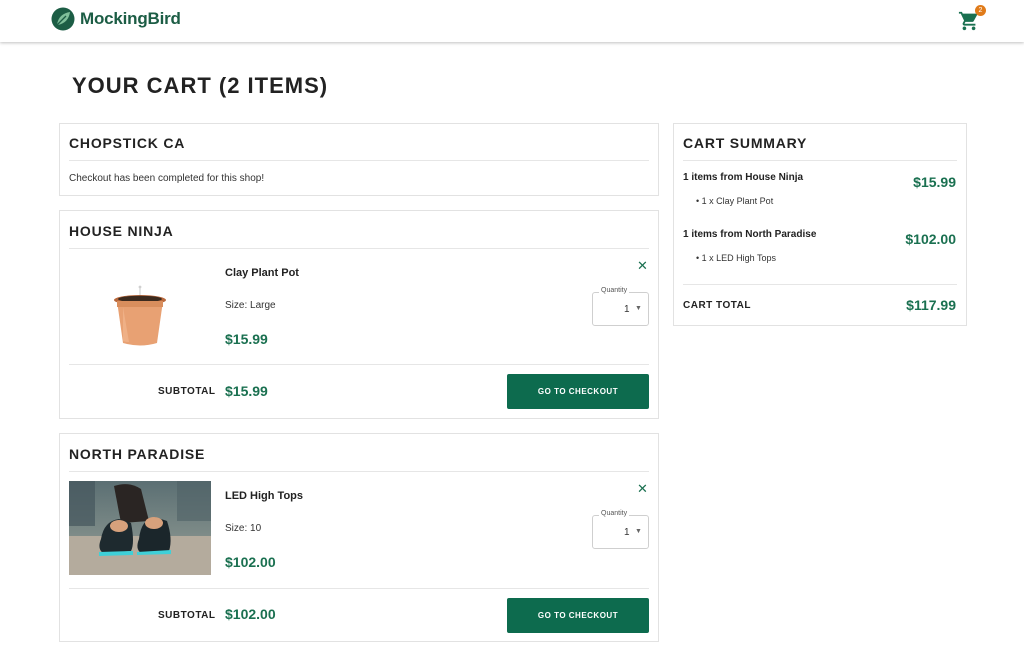  What do you see at coordinates (934, 182) in the screenshot?
I see `summary-shop-price: $15.99` at bounding box center [934, 182].